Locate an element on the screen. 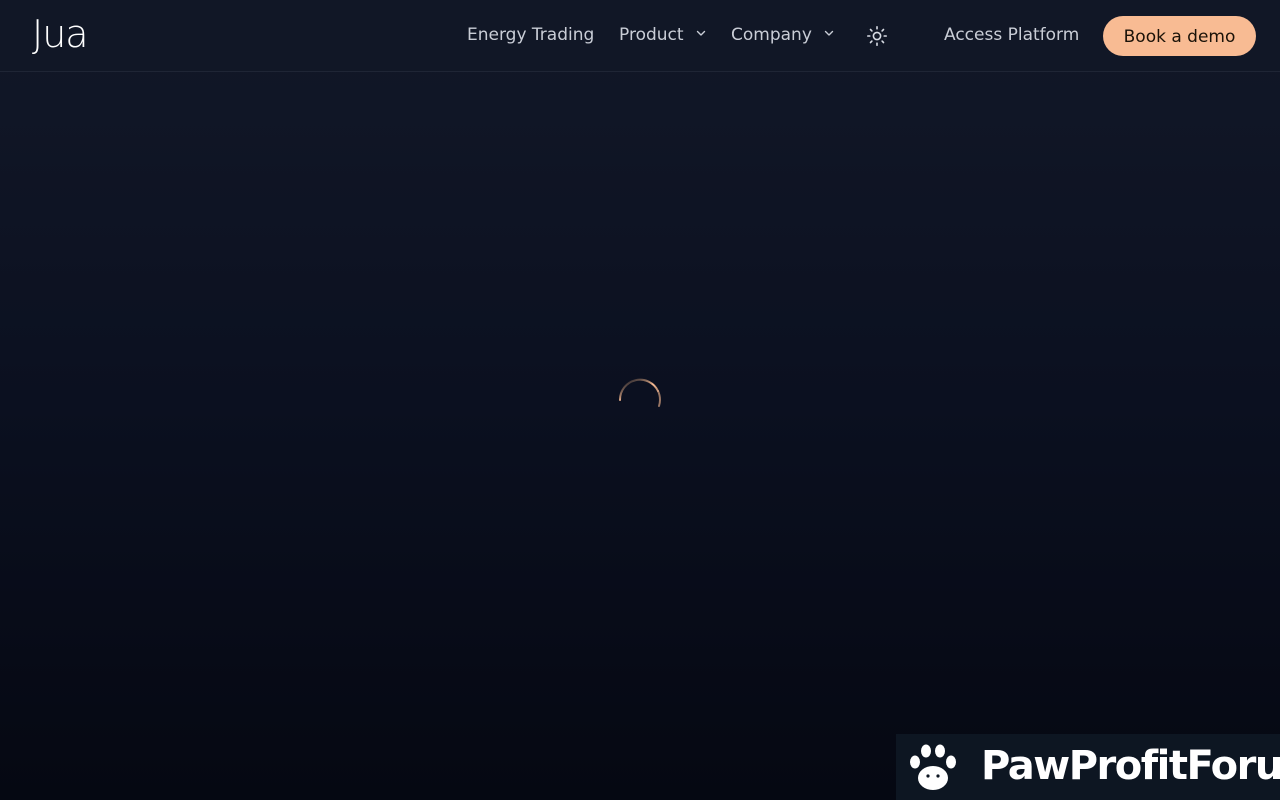  nav-energy-trading-label: Energy Trading is located at coordinates (531, 35).